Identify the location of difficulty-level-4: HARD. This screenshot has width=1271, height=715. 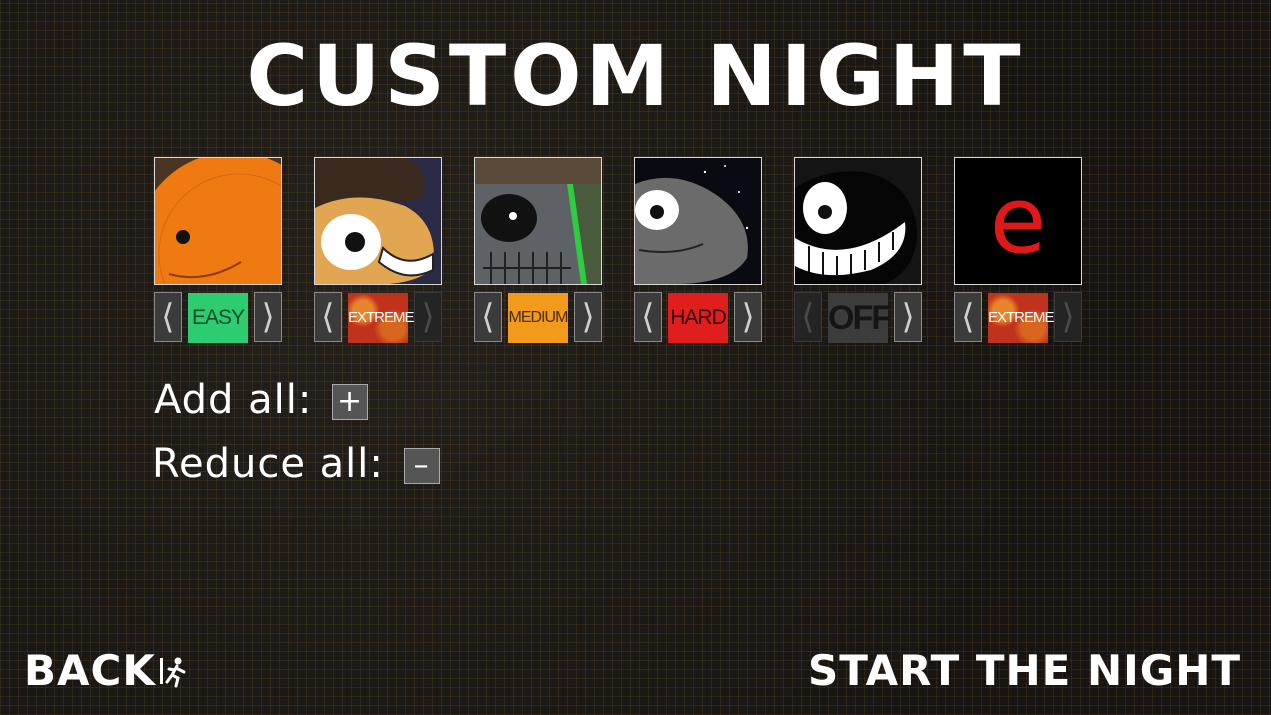
(698, 318).